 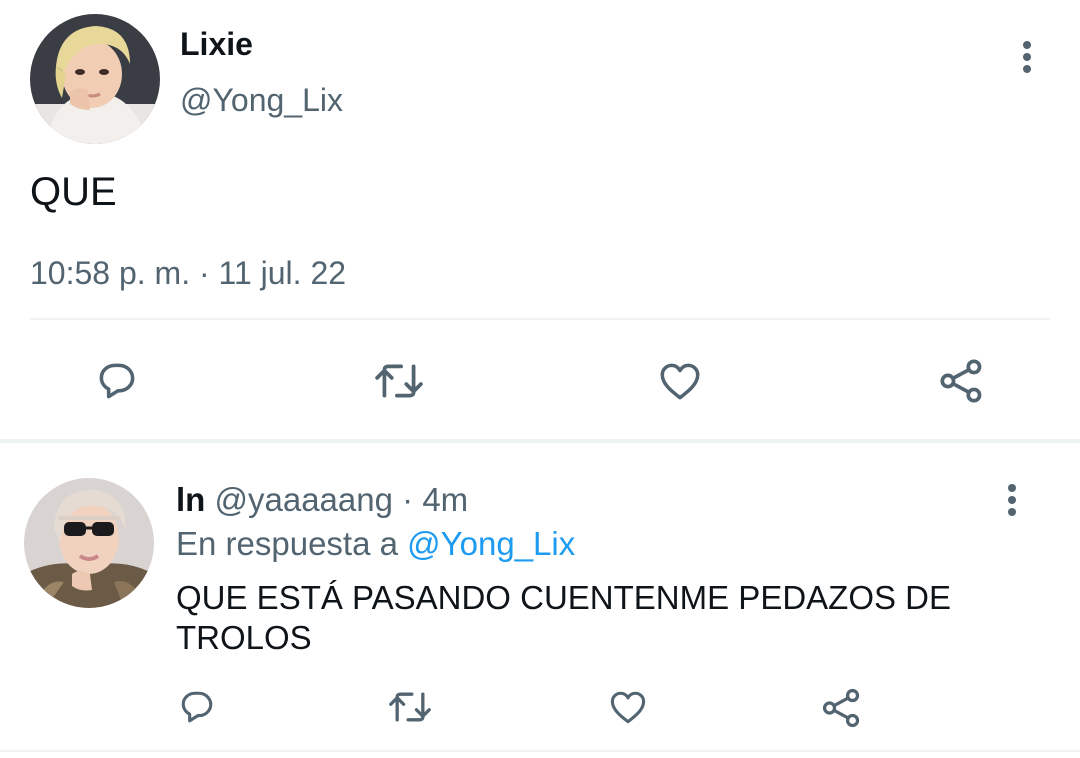 I want to click on reply-like-button, so click(x=628, y=707).